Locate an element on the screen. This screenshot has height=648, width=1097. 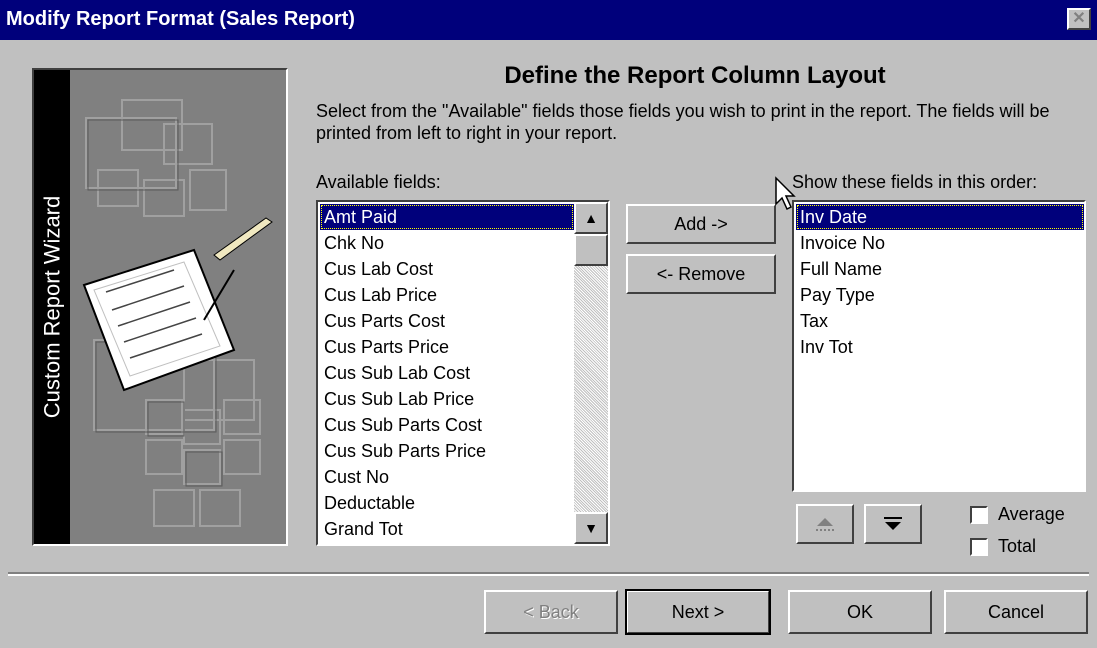
list-item: Pay Type is located at coordinates (940, 295).